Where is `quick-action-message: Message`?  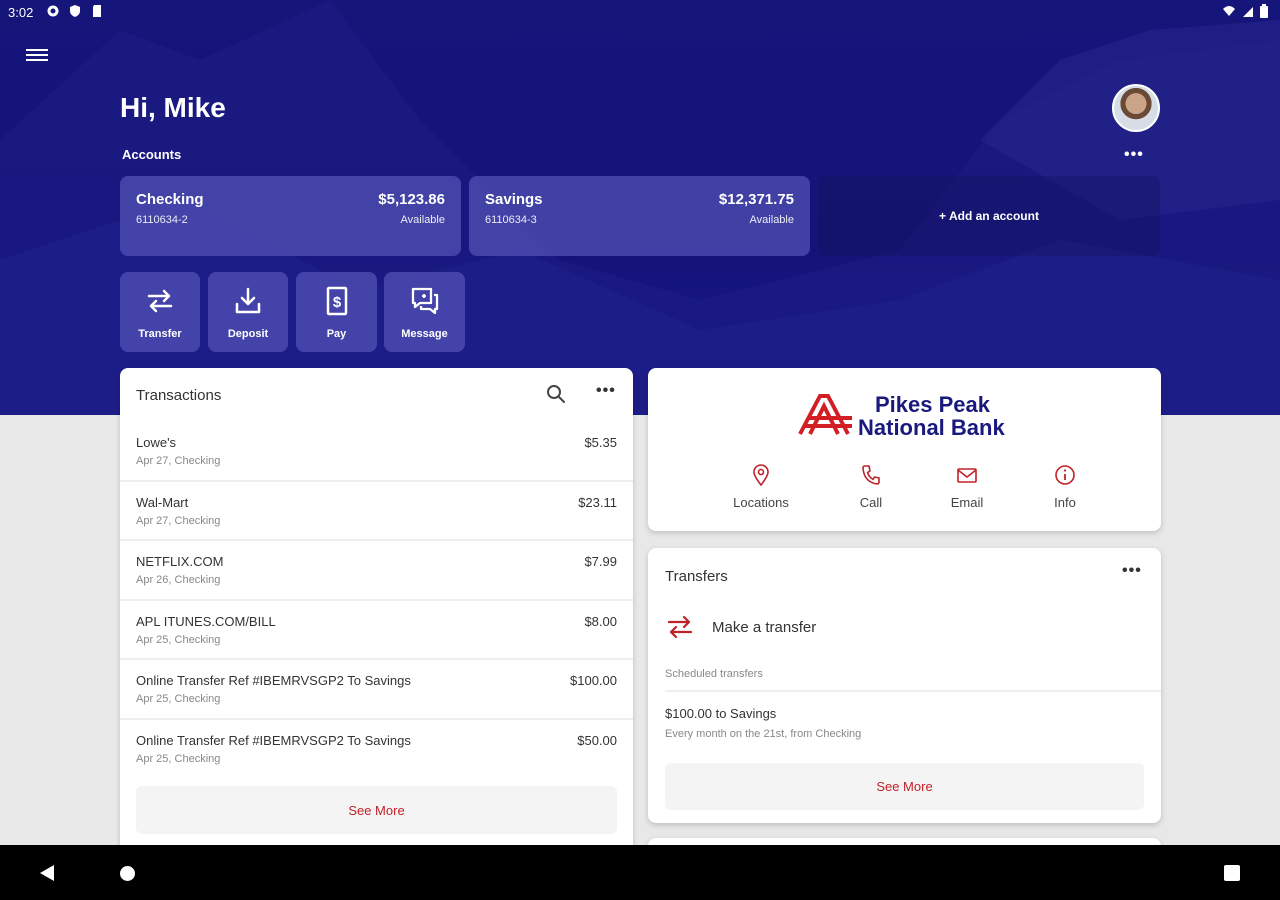 quick-action-message: Message is located at coordinates (424, 312).